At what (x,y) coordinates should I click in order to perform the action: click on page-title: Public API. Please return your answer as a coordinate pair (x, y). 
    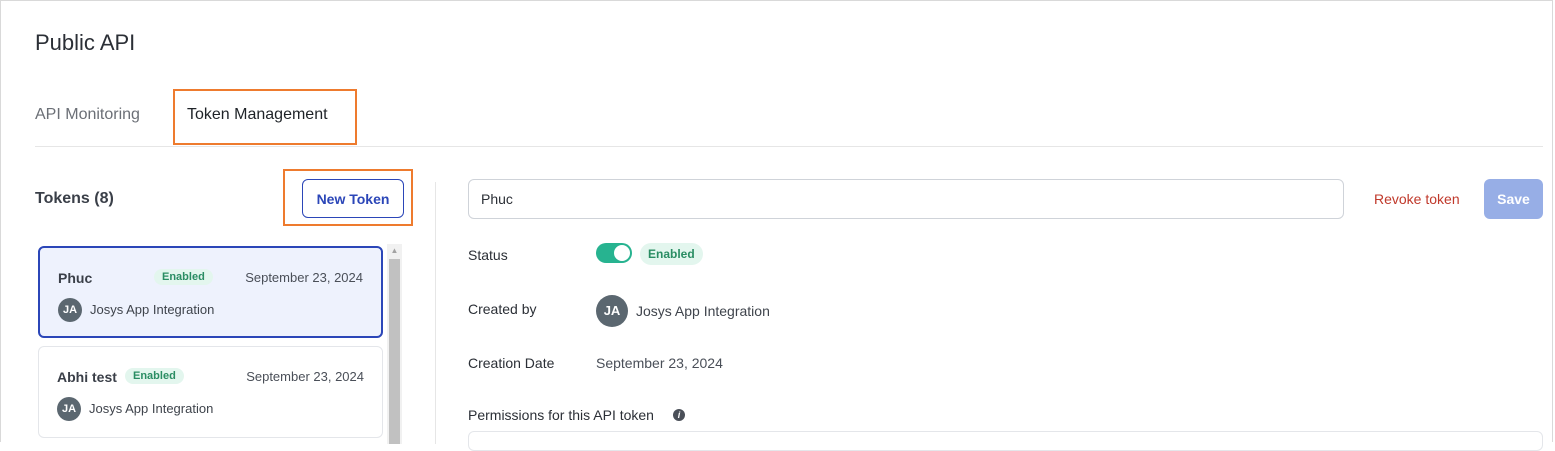
    Looking at the image, I should click on (85, 42).